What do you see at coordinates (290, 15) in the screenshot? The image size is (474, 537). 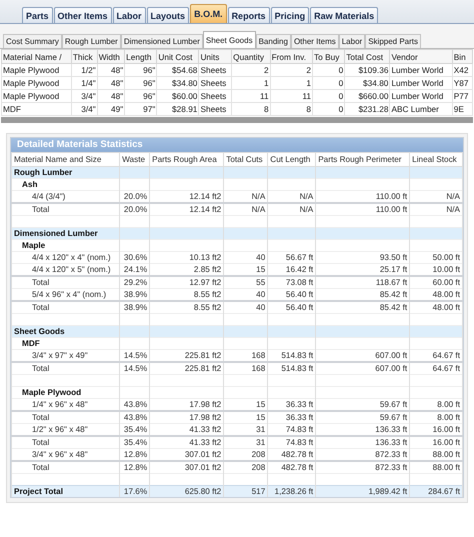 I see `main-tab: Pricing` at bounding box center [290, 15].